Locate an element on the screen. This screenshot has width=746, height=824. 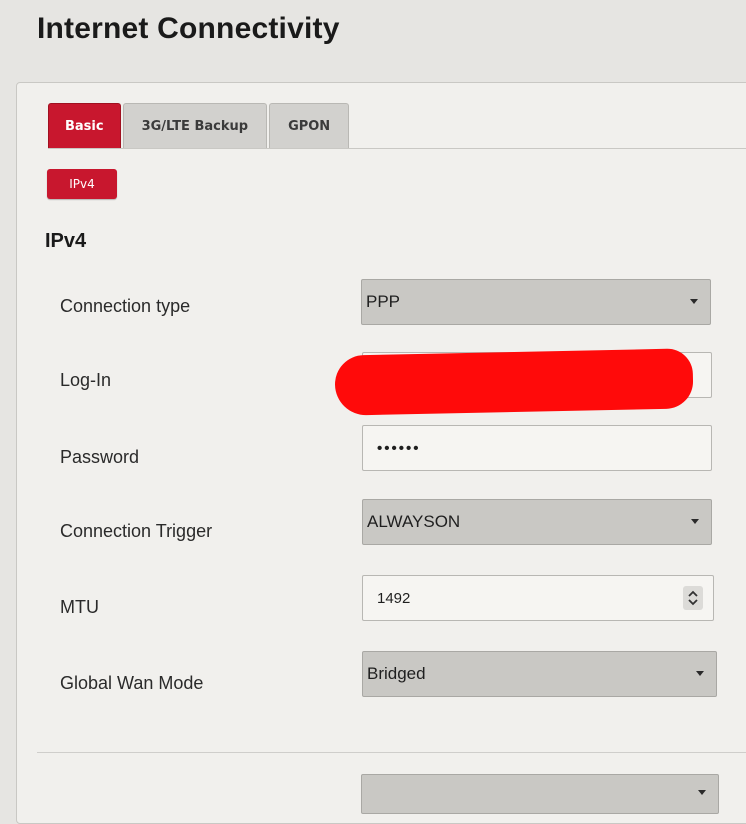
tab-bar: Basic 3G/LTE Backup GPON is located at coordinates (199, 125).